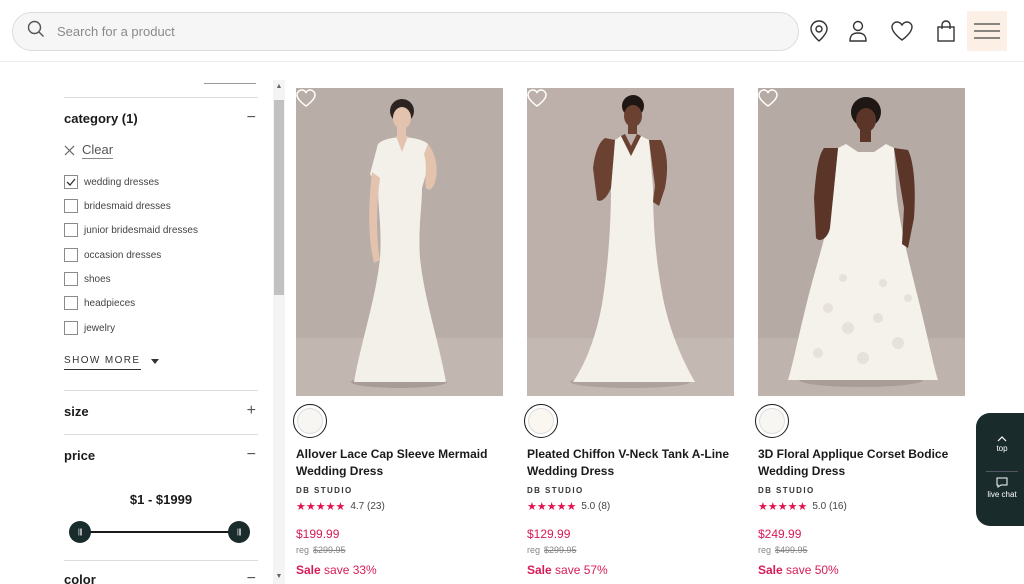  What do you see at coordinates (568, 506) in the screenshot?
I see `product-rating: ★★★★★ 5.0 (8)` at bounding box center [568, 506].